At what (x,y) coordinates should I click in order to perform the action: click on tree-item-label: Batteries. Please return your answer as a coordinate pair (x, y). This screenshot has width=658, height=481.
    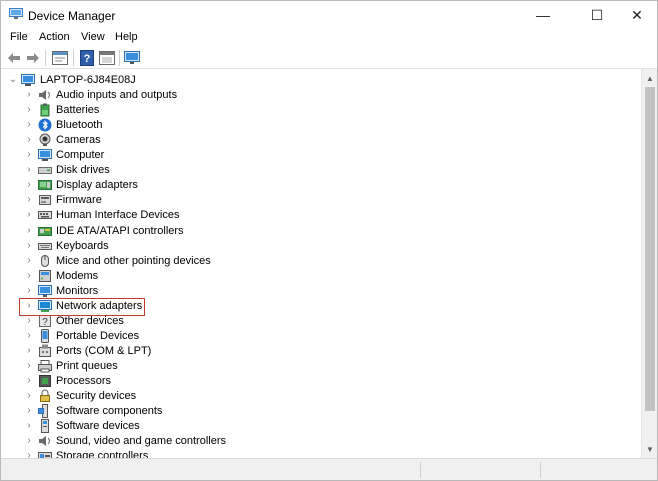
    Looking at the image, I should click on (78, 110).